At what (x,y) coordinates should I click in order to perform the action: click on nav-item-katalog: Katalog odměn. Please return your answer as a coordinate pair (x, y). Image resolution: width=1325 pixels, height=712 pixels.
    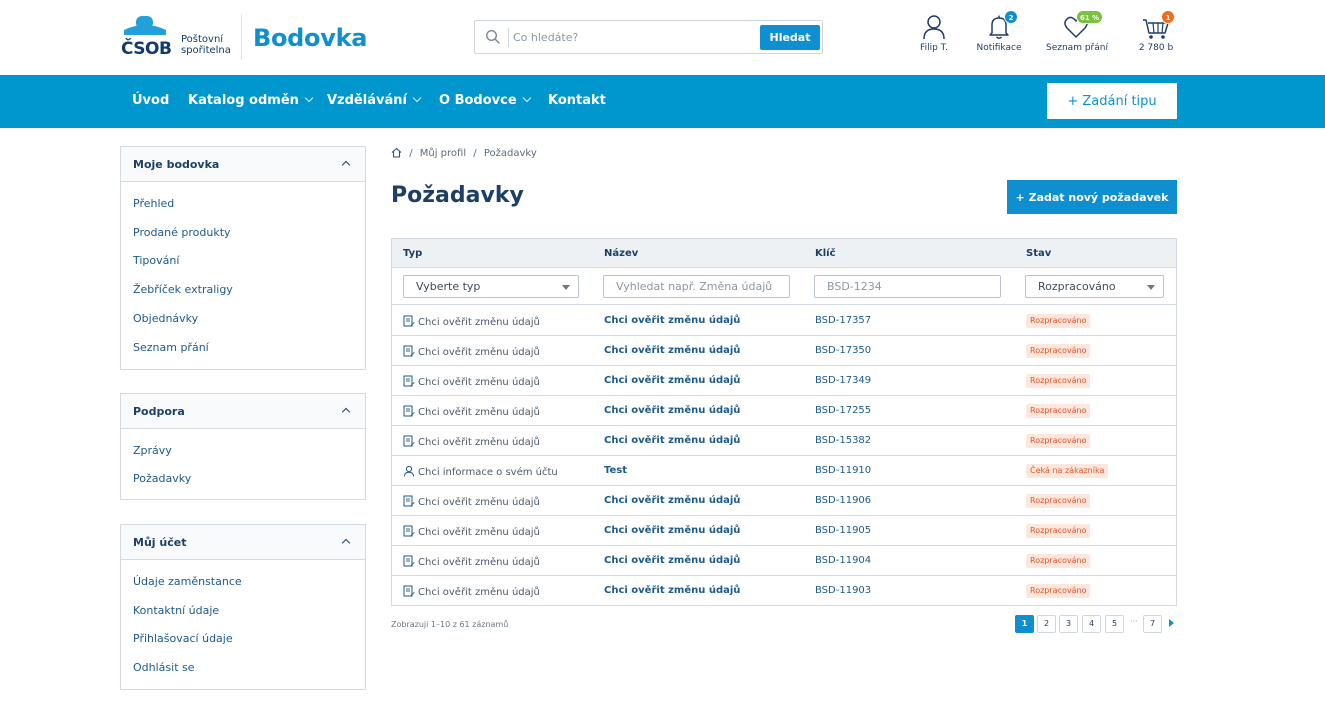
    Looking at the image, I should click on (251, 100).